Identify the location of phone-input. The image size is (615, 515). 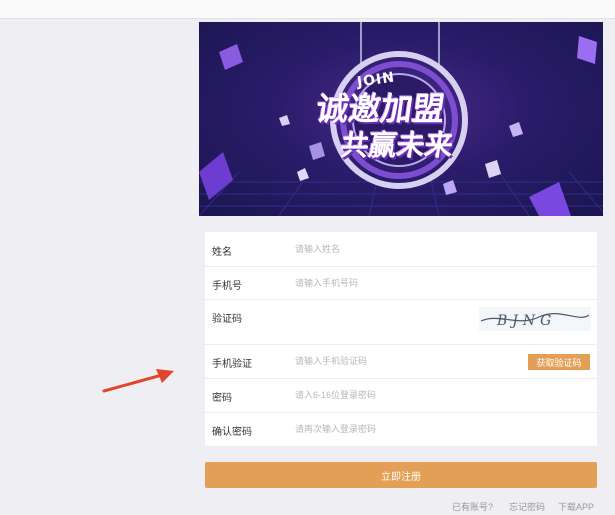
(405, 283).